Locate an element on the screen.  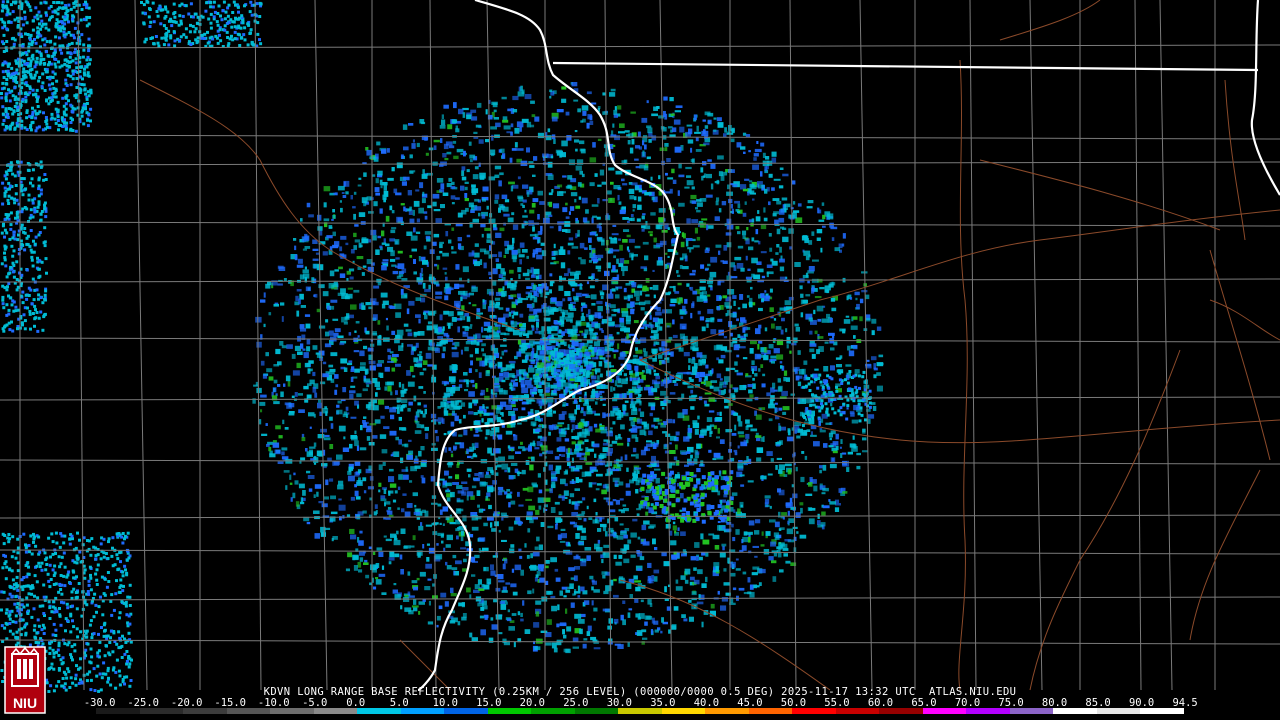
scale-label: 15.0 is located at coordinates (489, 703).